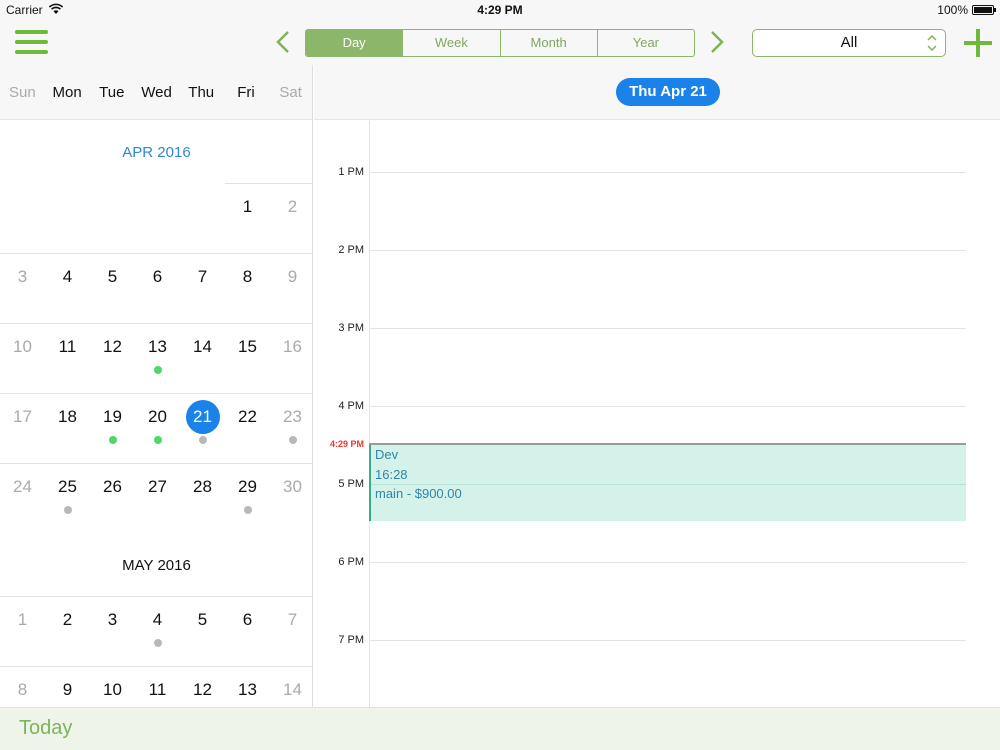 Image resolution: width=1000 pixels, height=750 pixels. I want to click on next-period-button, so click(716, 42).